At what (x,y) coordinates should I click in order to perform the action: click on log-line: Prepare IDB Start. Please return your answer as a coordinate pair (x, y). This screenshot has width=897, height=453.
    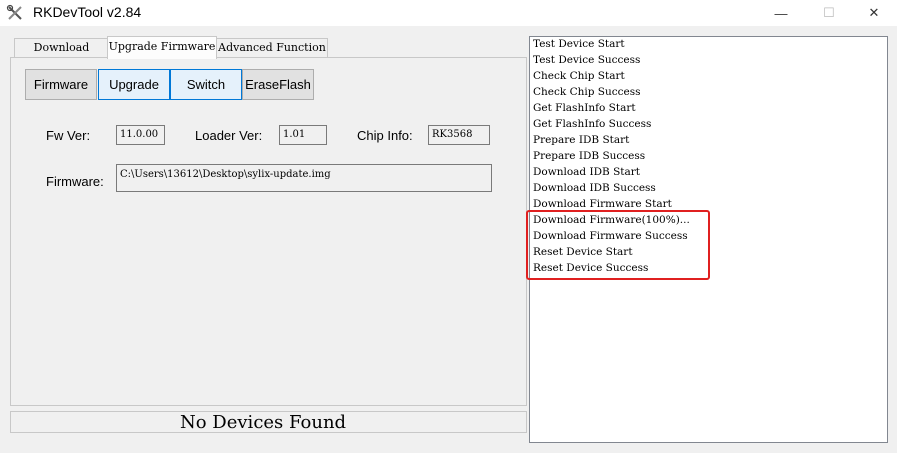
    Looking at the image, I should click on (581, 140).